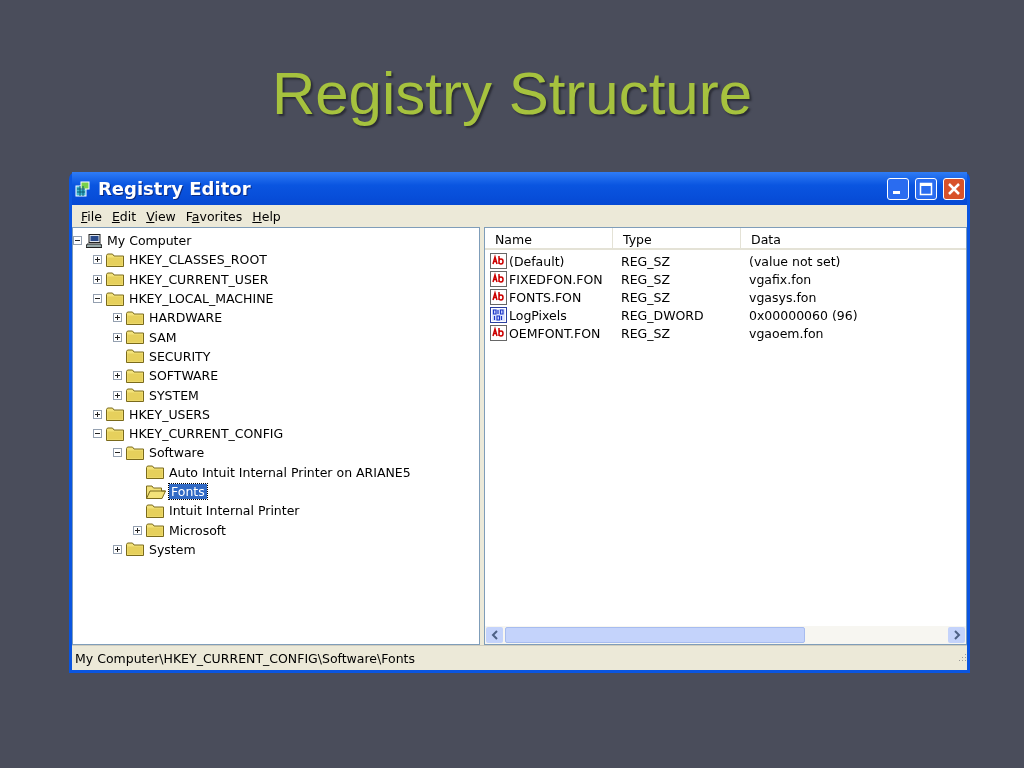  I want to click on value-data: 0x00000060 (96), so click(803, 315).